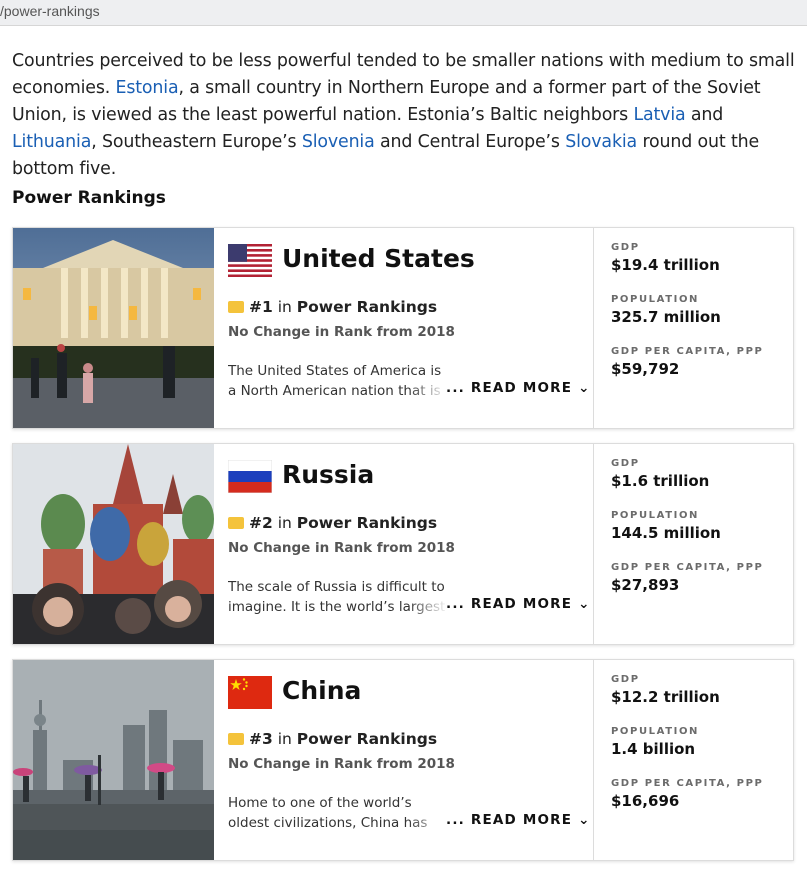 This screenshot has width=807, height=874. I want to click on stat-value: 1.4 billion, so click(653, 749).